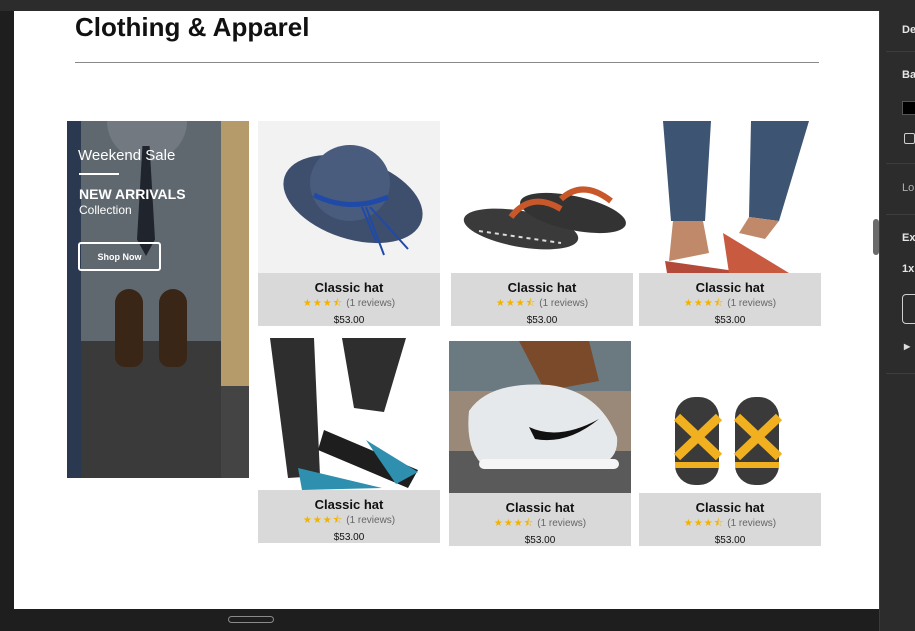  What do you see at coordinates (908, 309) in the screenshot?
I see `panel-input-box` at bounding box center [908, 309].